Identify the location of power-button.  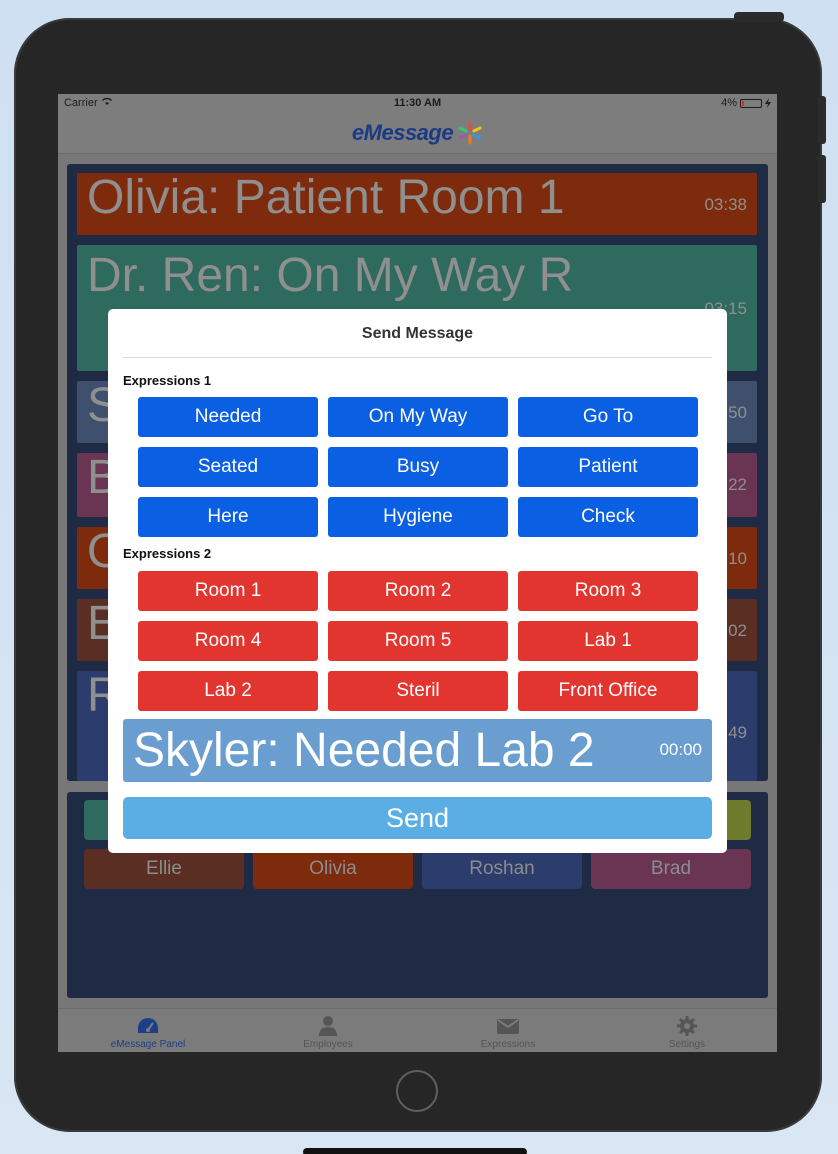
(759, 17).